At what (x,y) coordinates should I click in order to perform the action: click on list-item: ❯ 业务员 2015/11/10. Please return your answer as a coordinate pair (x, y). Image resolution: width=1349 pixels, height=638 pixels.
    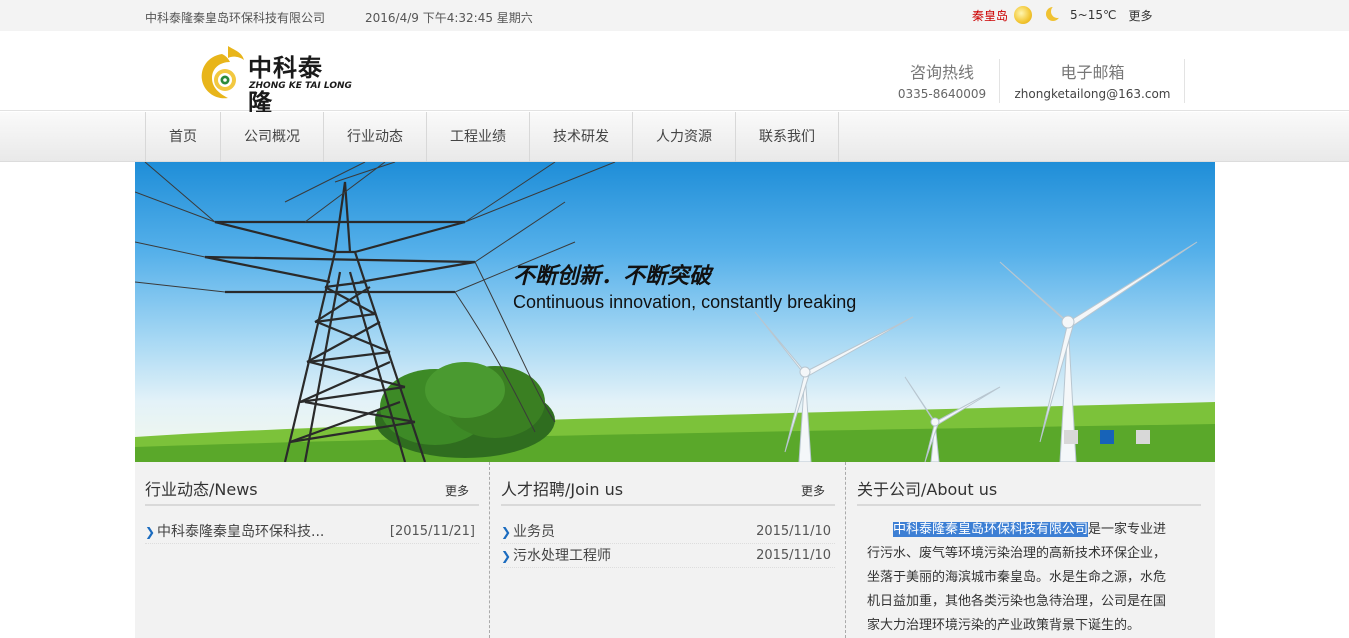
    Looking at the image, I should click on (668, 532).